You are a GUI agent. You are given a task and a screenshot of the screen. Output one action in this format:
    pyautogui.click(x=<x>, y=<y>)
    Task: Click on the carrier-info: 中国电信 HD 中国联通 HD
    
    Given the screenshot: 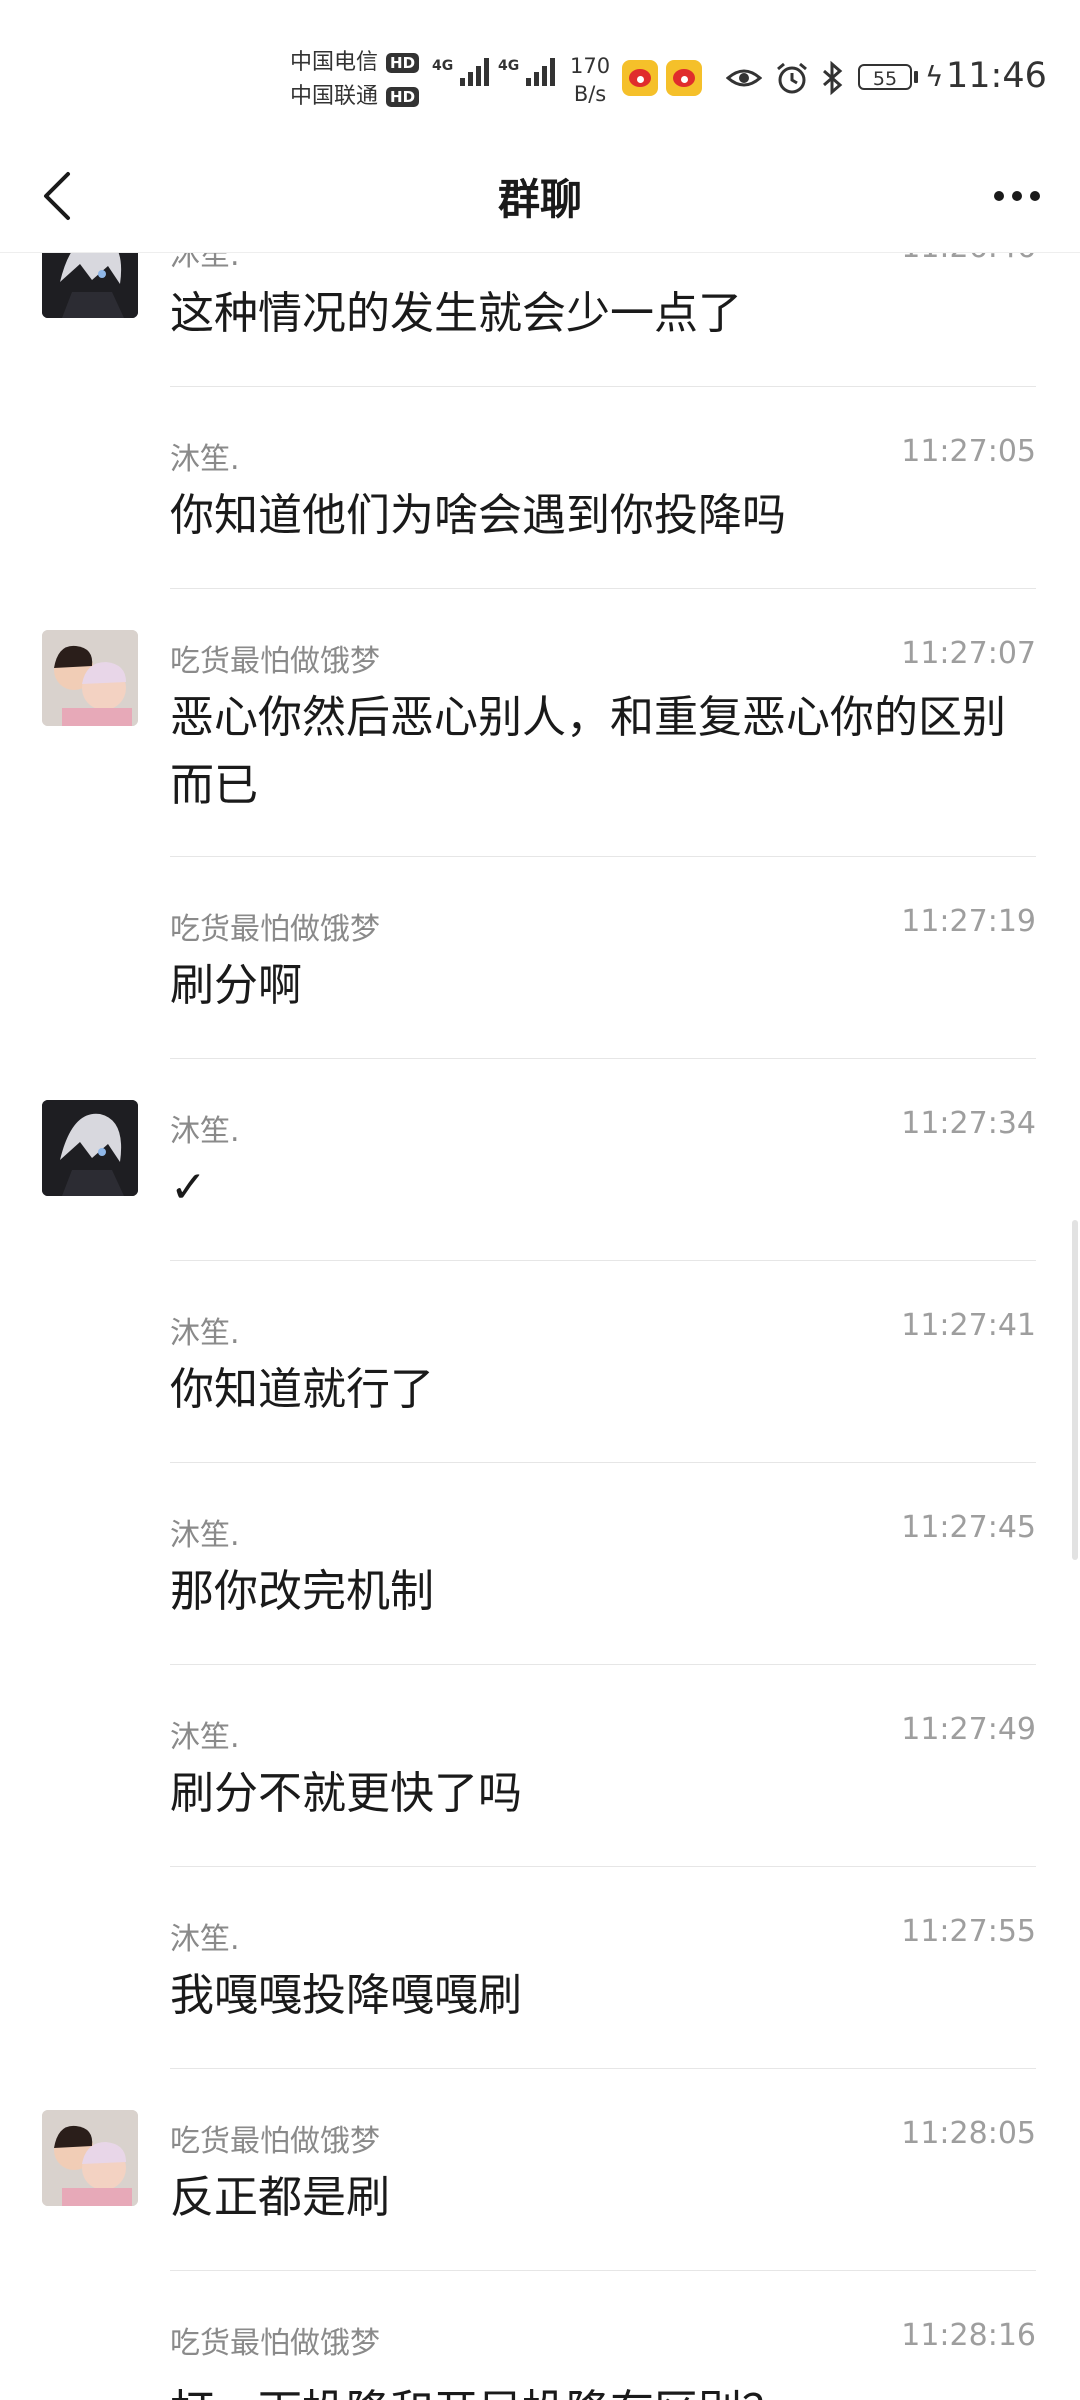 What is the action you would take?
    pyautogui.click(x=355, y=80)
    